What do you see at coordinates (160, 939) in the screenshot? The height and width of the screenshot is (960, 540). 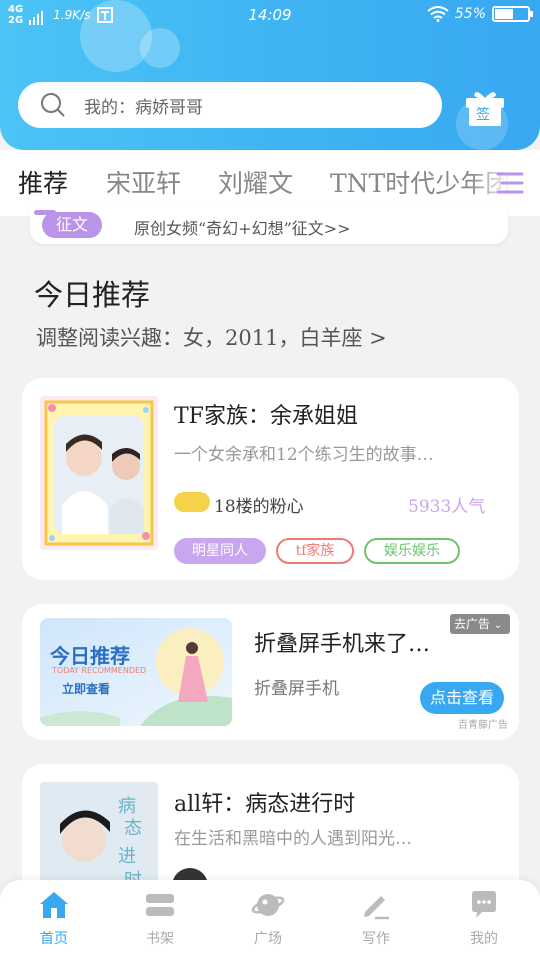 I see `nav-bookshelf-label: 书架` at bounding box center [160, 939].